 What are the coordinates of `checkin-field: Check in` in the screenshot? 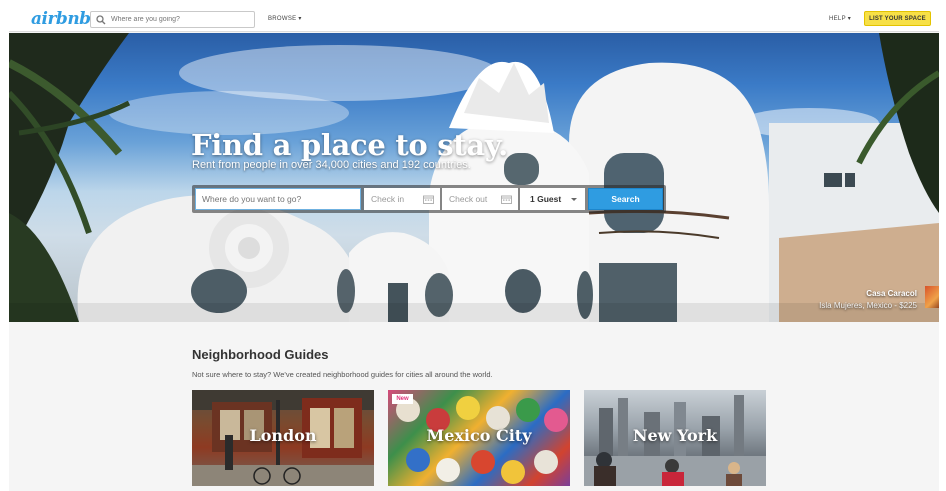 It's located at (402, 199).